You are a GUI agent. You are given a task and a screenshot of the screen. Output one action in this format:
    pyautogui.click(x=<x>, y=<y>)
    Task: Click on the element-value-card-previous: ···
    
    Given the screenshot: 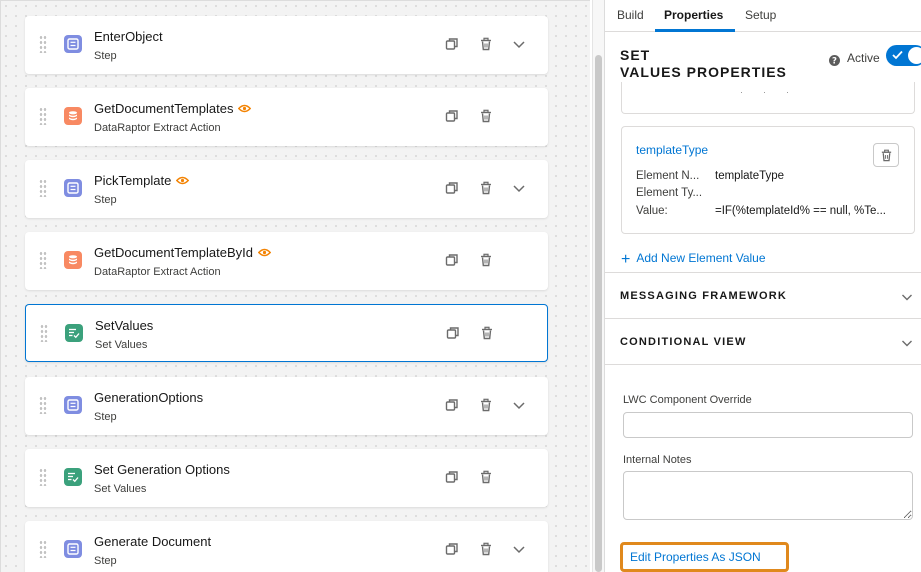 What is the action you would take?
    pyautogui.click(x=768, y=98)
    